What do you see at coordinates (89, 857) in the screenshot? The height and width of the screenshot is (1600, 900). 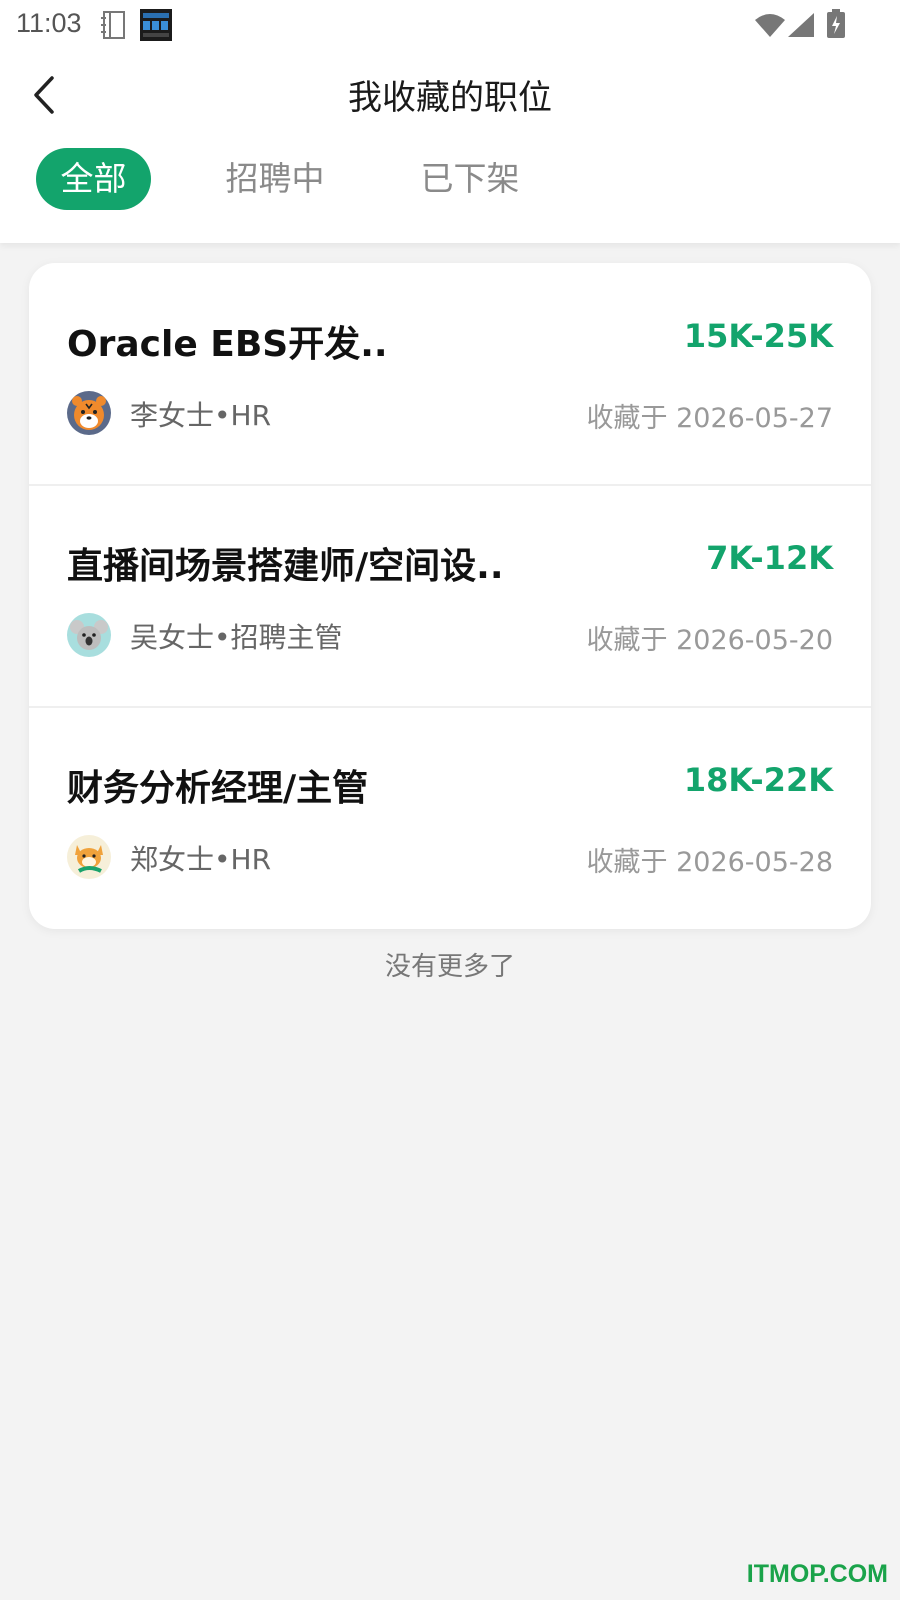 I see `shiba-avatar-icon` at bounding box center [89, 857].